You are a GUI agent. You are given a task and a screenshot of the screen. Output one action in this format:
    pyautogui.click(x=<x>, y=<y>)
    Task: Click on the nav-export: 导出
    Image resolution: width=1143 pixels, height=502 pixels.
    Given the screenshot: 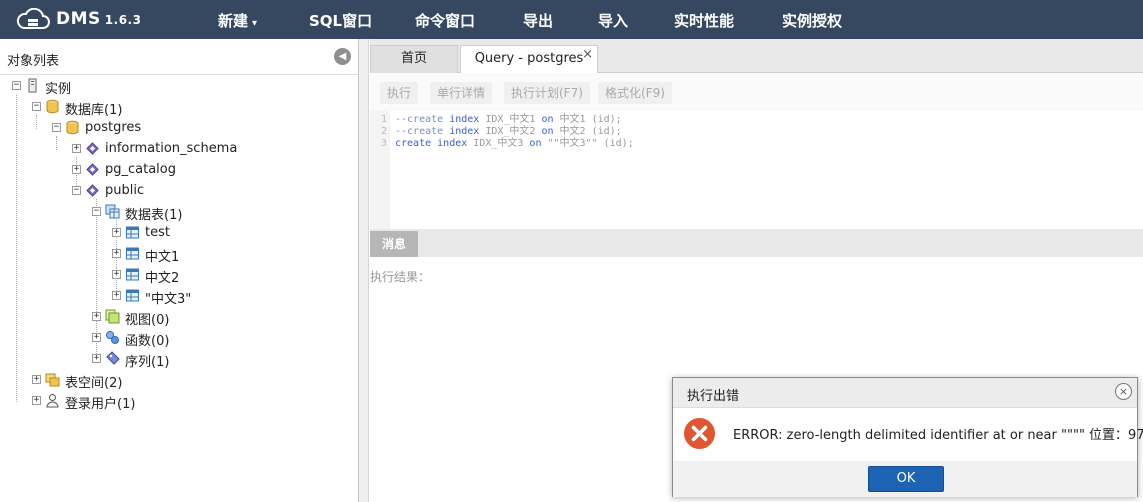 What is the action you would take?
    pyautogui.click(x=538, y=20)
    